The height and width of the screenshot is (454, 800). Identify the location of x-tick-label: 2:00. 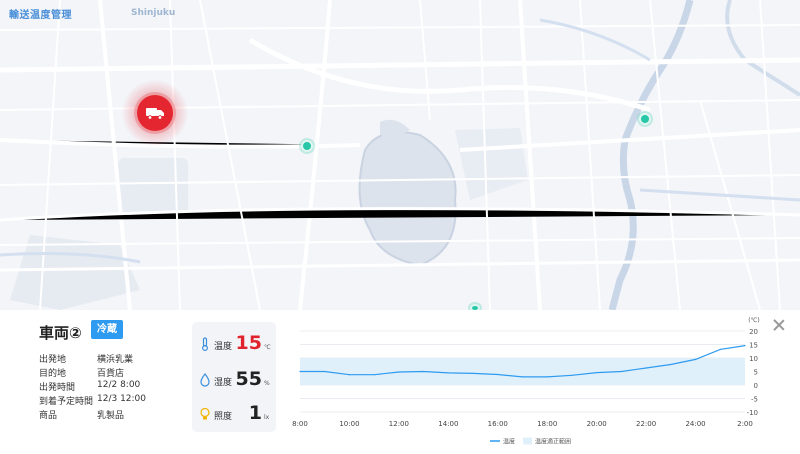
(745, 424).